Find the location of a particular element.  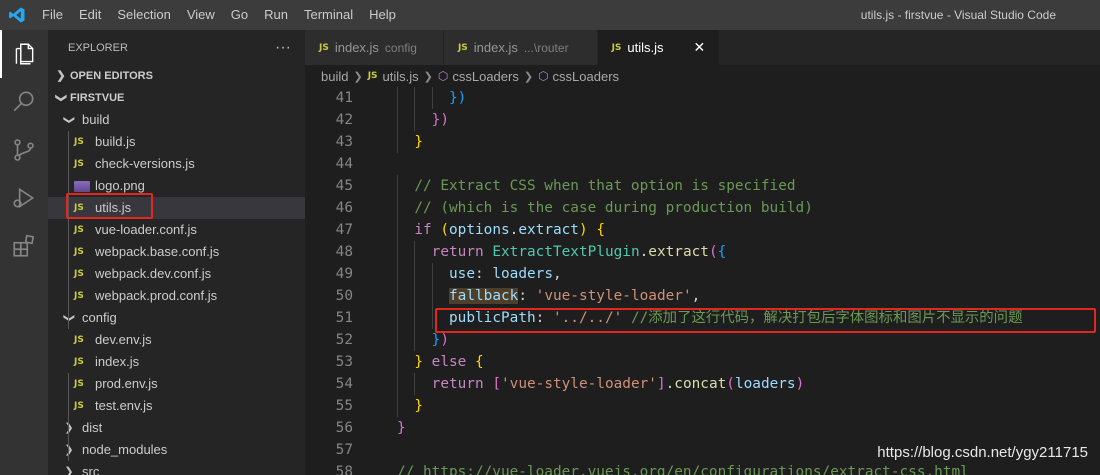

code-line: 43} is located at coordinates (702, 142).